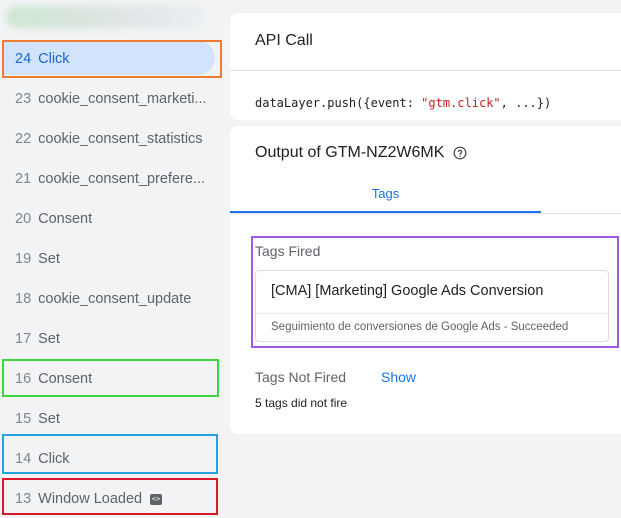 Image resolution: width=621 pixels, height=518 pixels. What do you see at coordinates (111, 419) in the screenshot?
I see `event-item-15: 15 Set` at bounding box center [111, 419].